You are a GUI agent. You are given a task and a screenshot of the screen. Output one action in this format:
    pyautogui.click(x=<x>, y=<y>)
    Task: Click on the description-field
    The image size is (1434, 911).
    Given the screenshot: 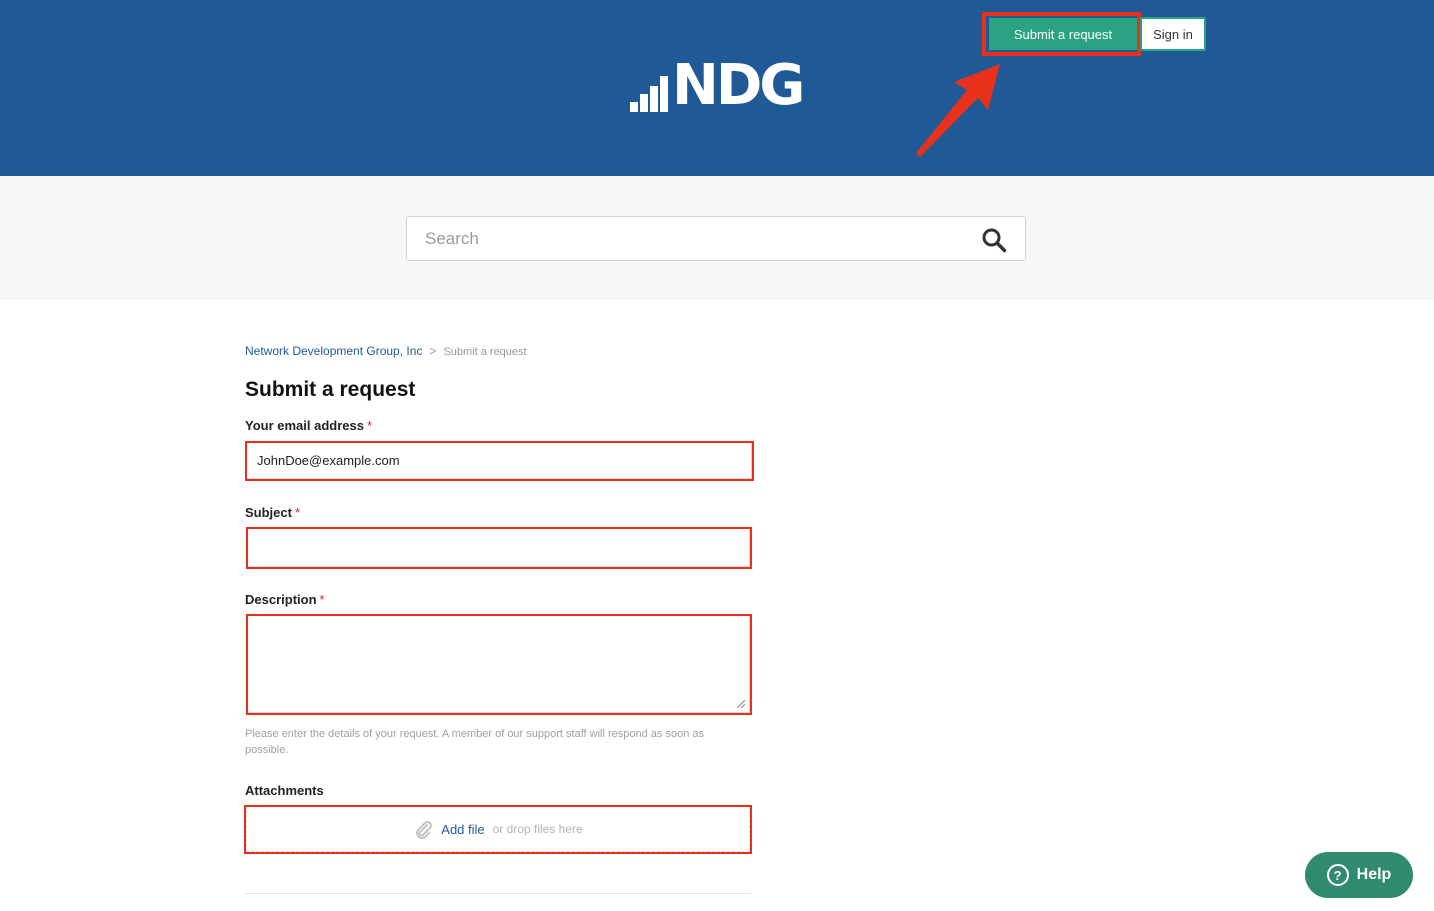 What is the action you would take?
    pyautogui.click(x=498, y=664)
    